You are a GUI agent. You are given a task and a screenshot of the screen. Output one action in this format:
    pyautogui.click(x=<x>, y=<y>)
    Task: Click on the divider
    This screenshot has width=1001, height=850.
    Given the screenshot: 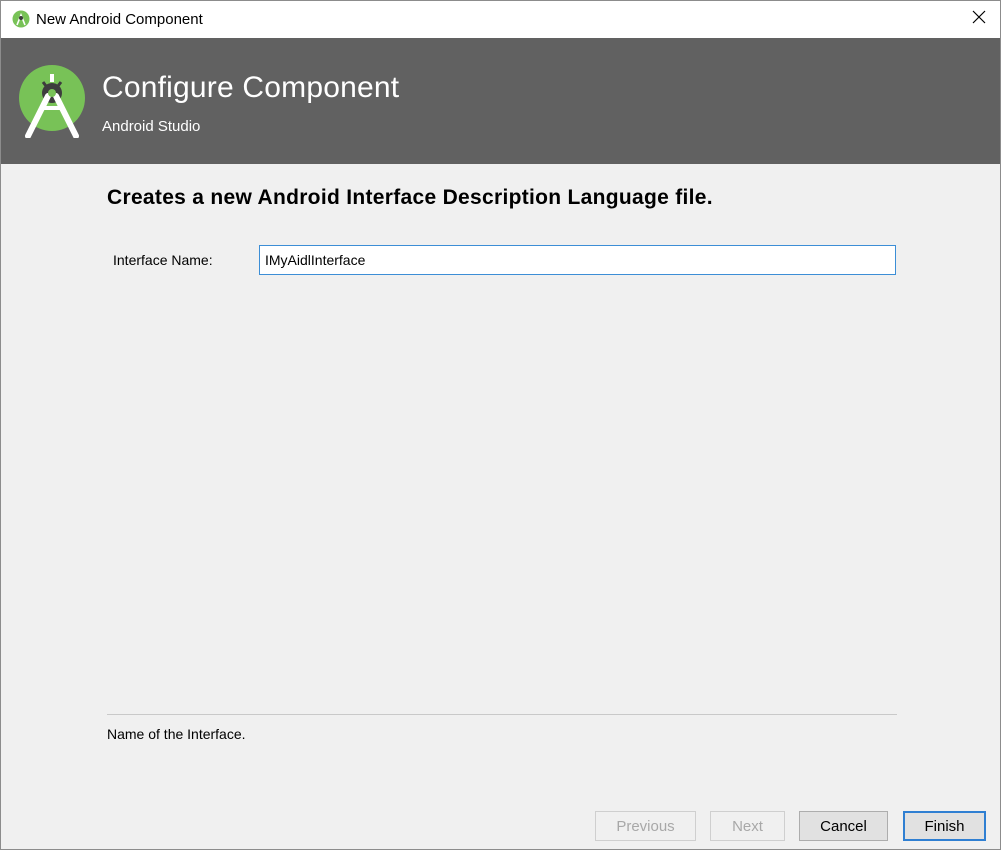 What is the action you would take?
    pyautogui.click(x=502, y=714)
    